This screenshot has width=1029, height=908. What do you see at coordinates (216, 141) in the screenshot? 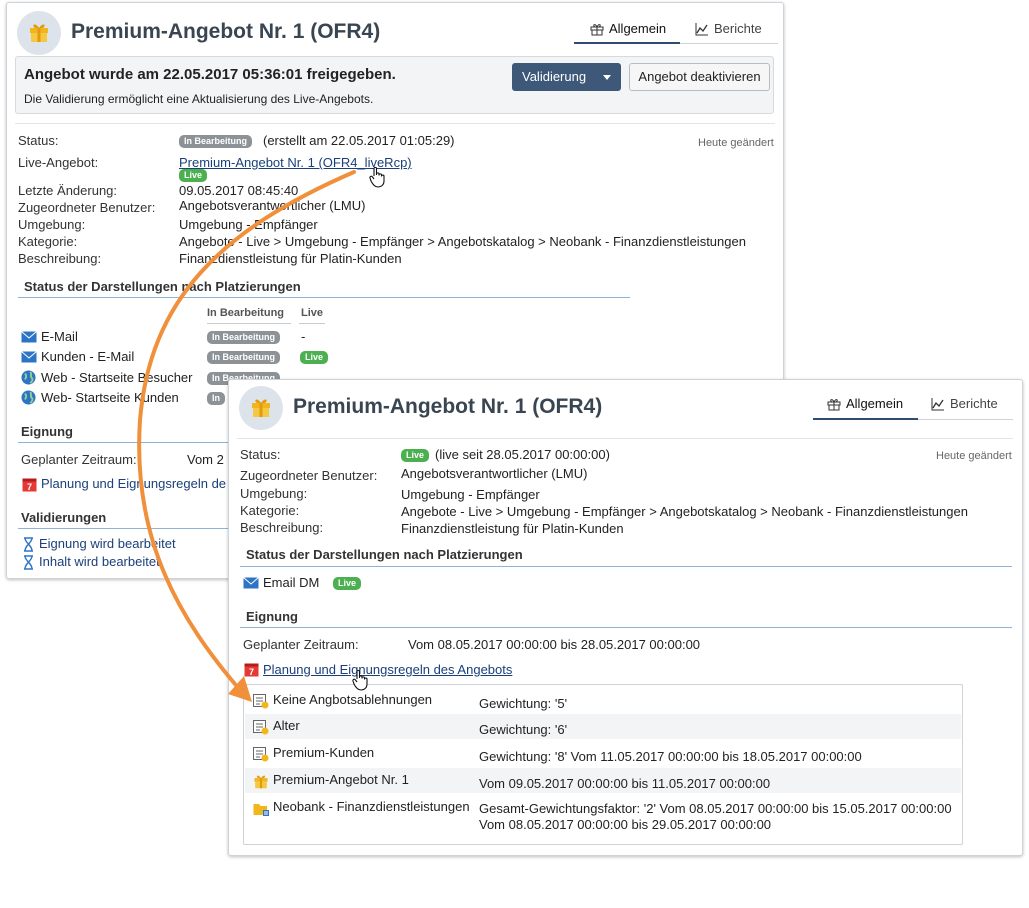
I see `status-badge: In Bearbeitung` at bounding box center [216, 141].